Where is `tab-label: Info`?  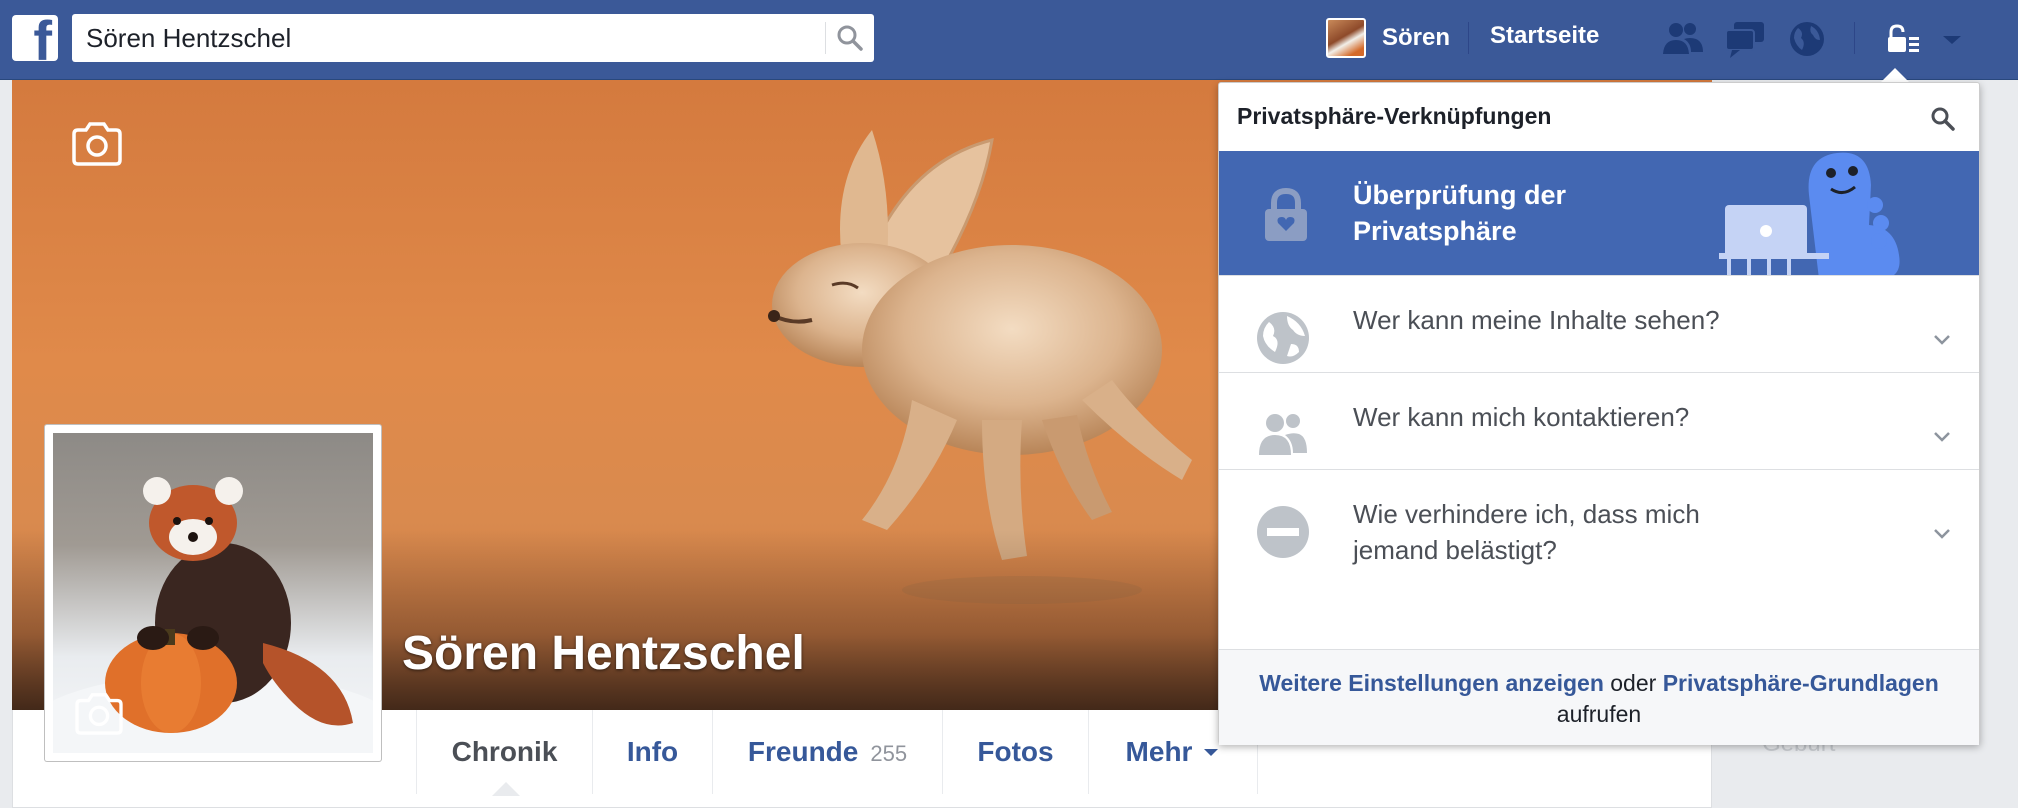 tab-label: Info is located at coordinates (652, 751).